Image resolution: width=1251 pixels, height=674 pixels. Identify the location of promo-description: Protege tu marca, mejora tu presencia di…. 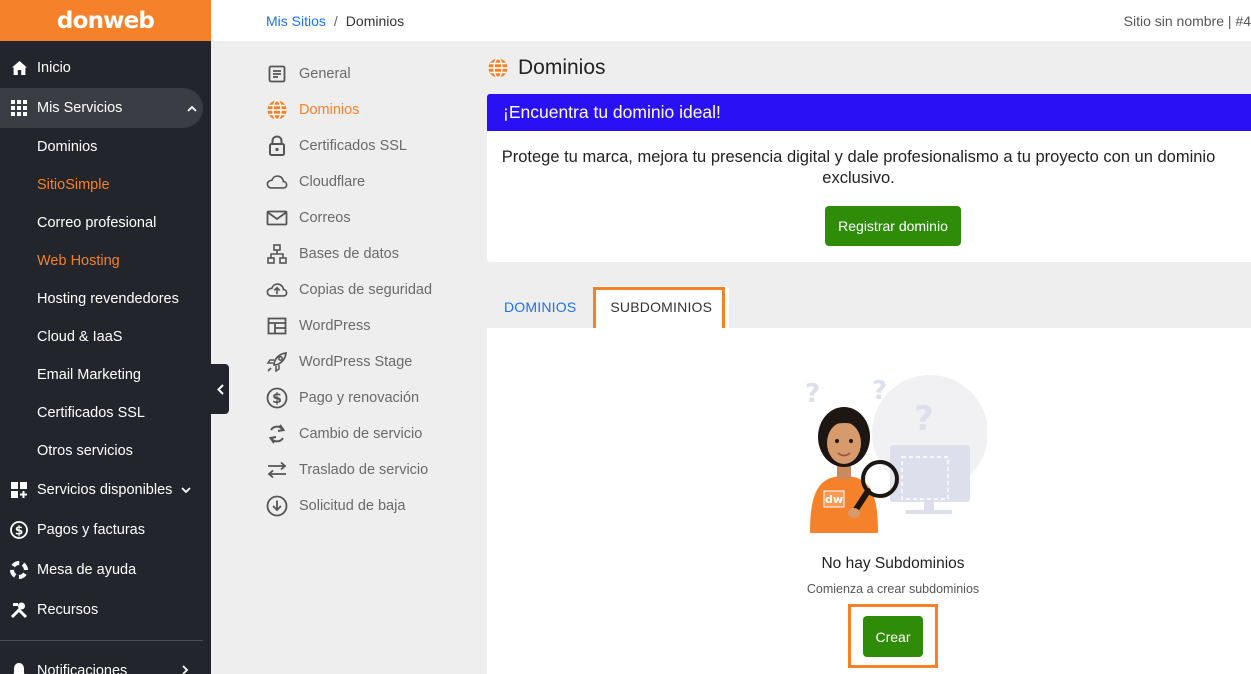
(857, 168).